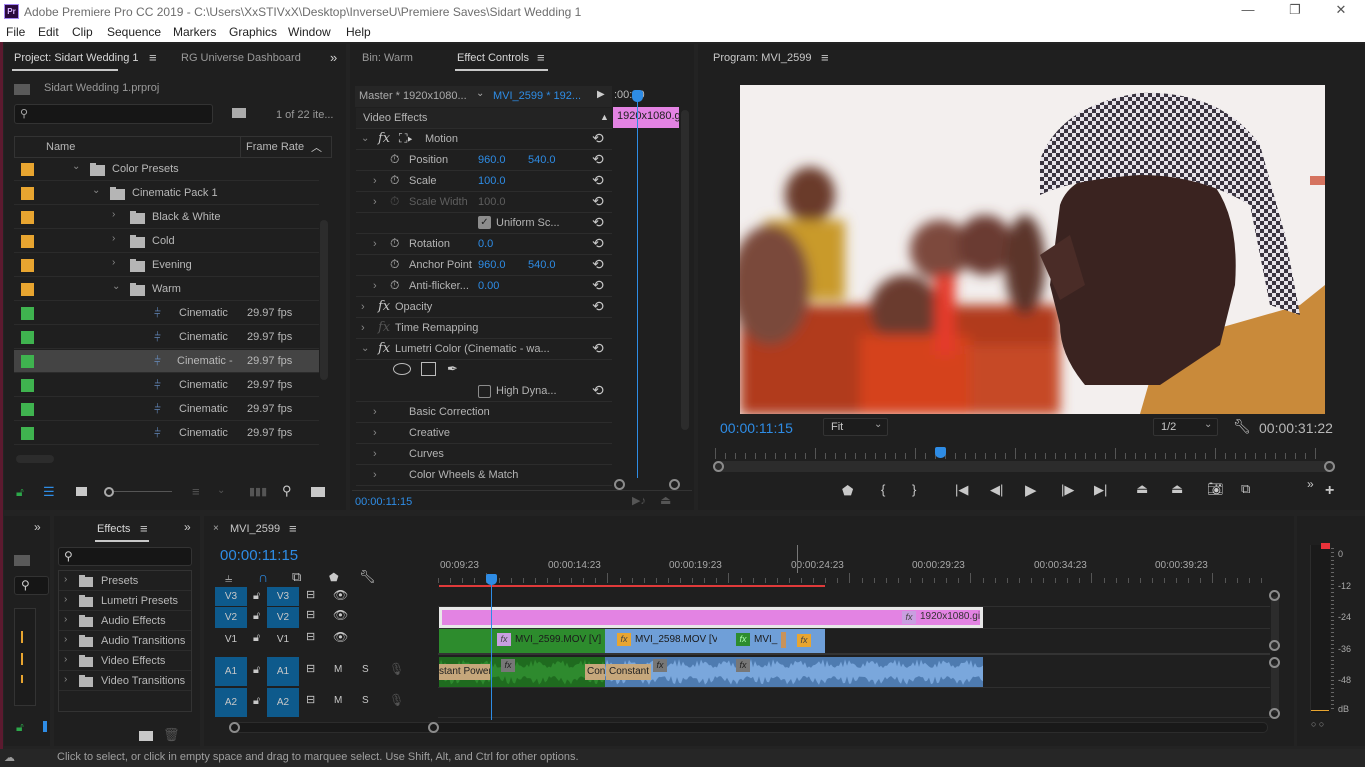 This screenshot has height=767, width=1365. Describe the element at coordinates (639, 500) in the screenshot. I see `play-audio-icon: ▶♪` at that location.